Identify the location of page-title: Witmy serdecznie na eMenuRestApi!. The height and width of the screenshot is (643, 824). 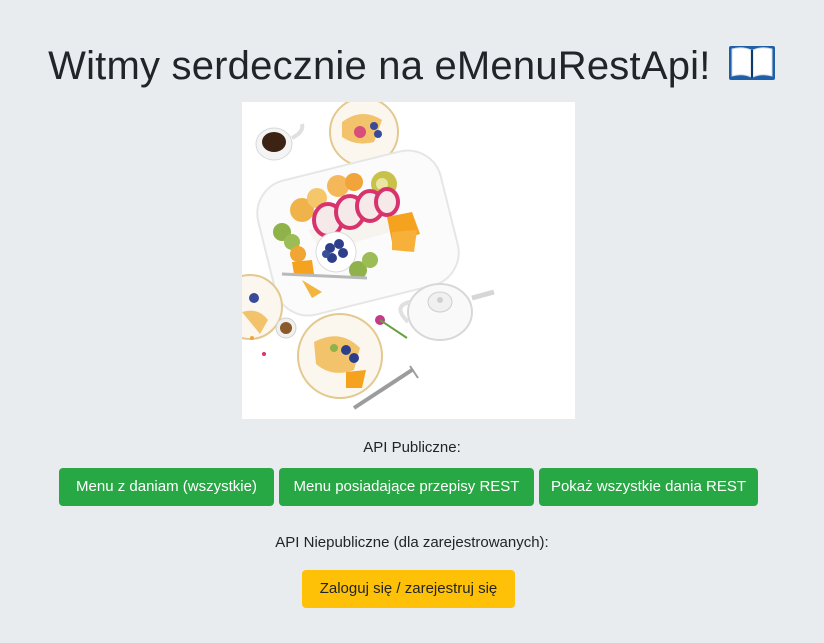
(412, 68).